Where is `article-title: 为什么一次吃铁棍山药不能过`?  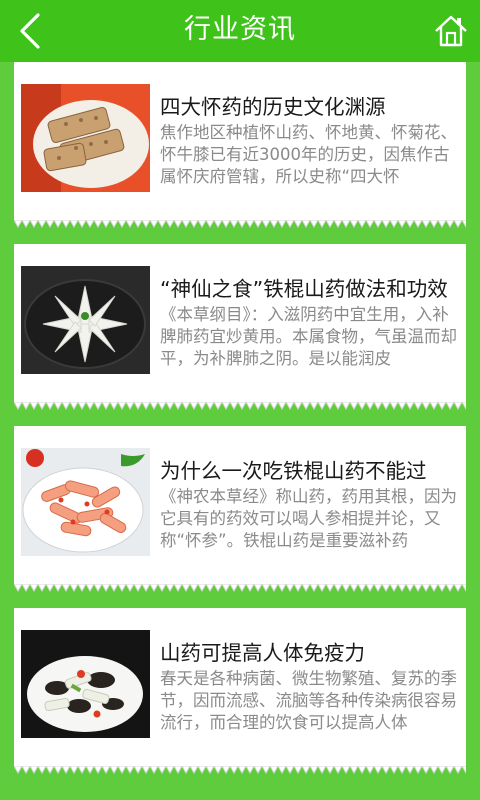 article-title: 为什么一次吃铁棍山药不能过 is located at coordinates (293, 471).